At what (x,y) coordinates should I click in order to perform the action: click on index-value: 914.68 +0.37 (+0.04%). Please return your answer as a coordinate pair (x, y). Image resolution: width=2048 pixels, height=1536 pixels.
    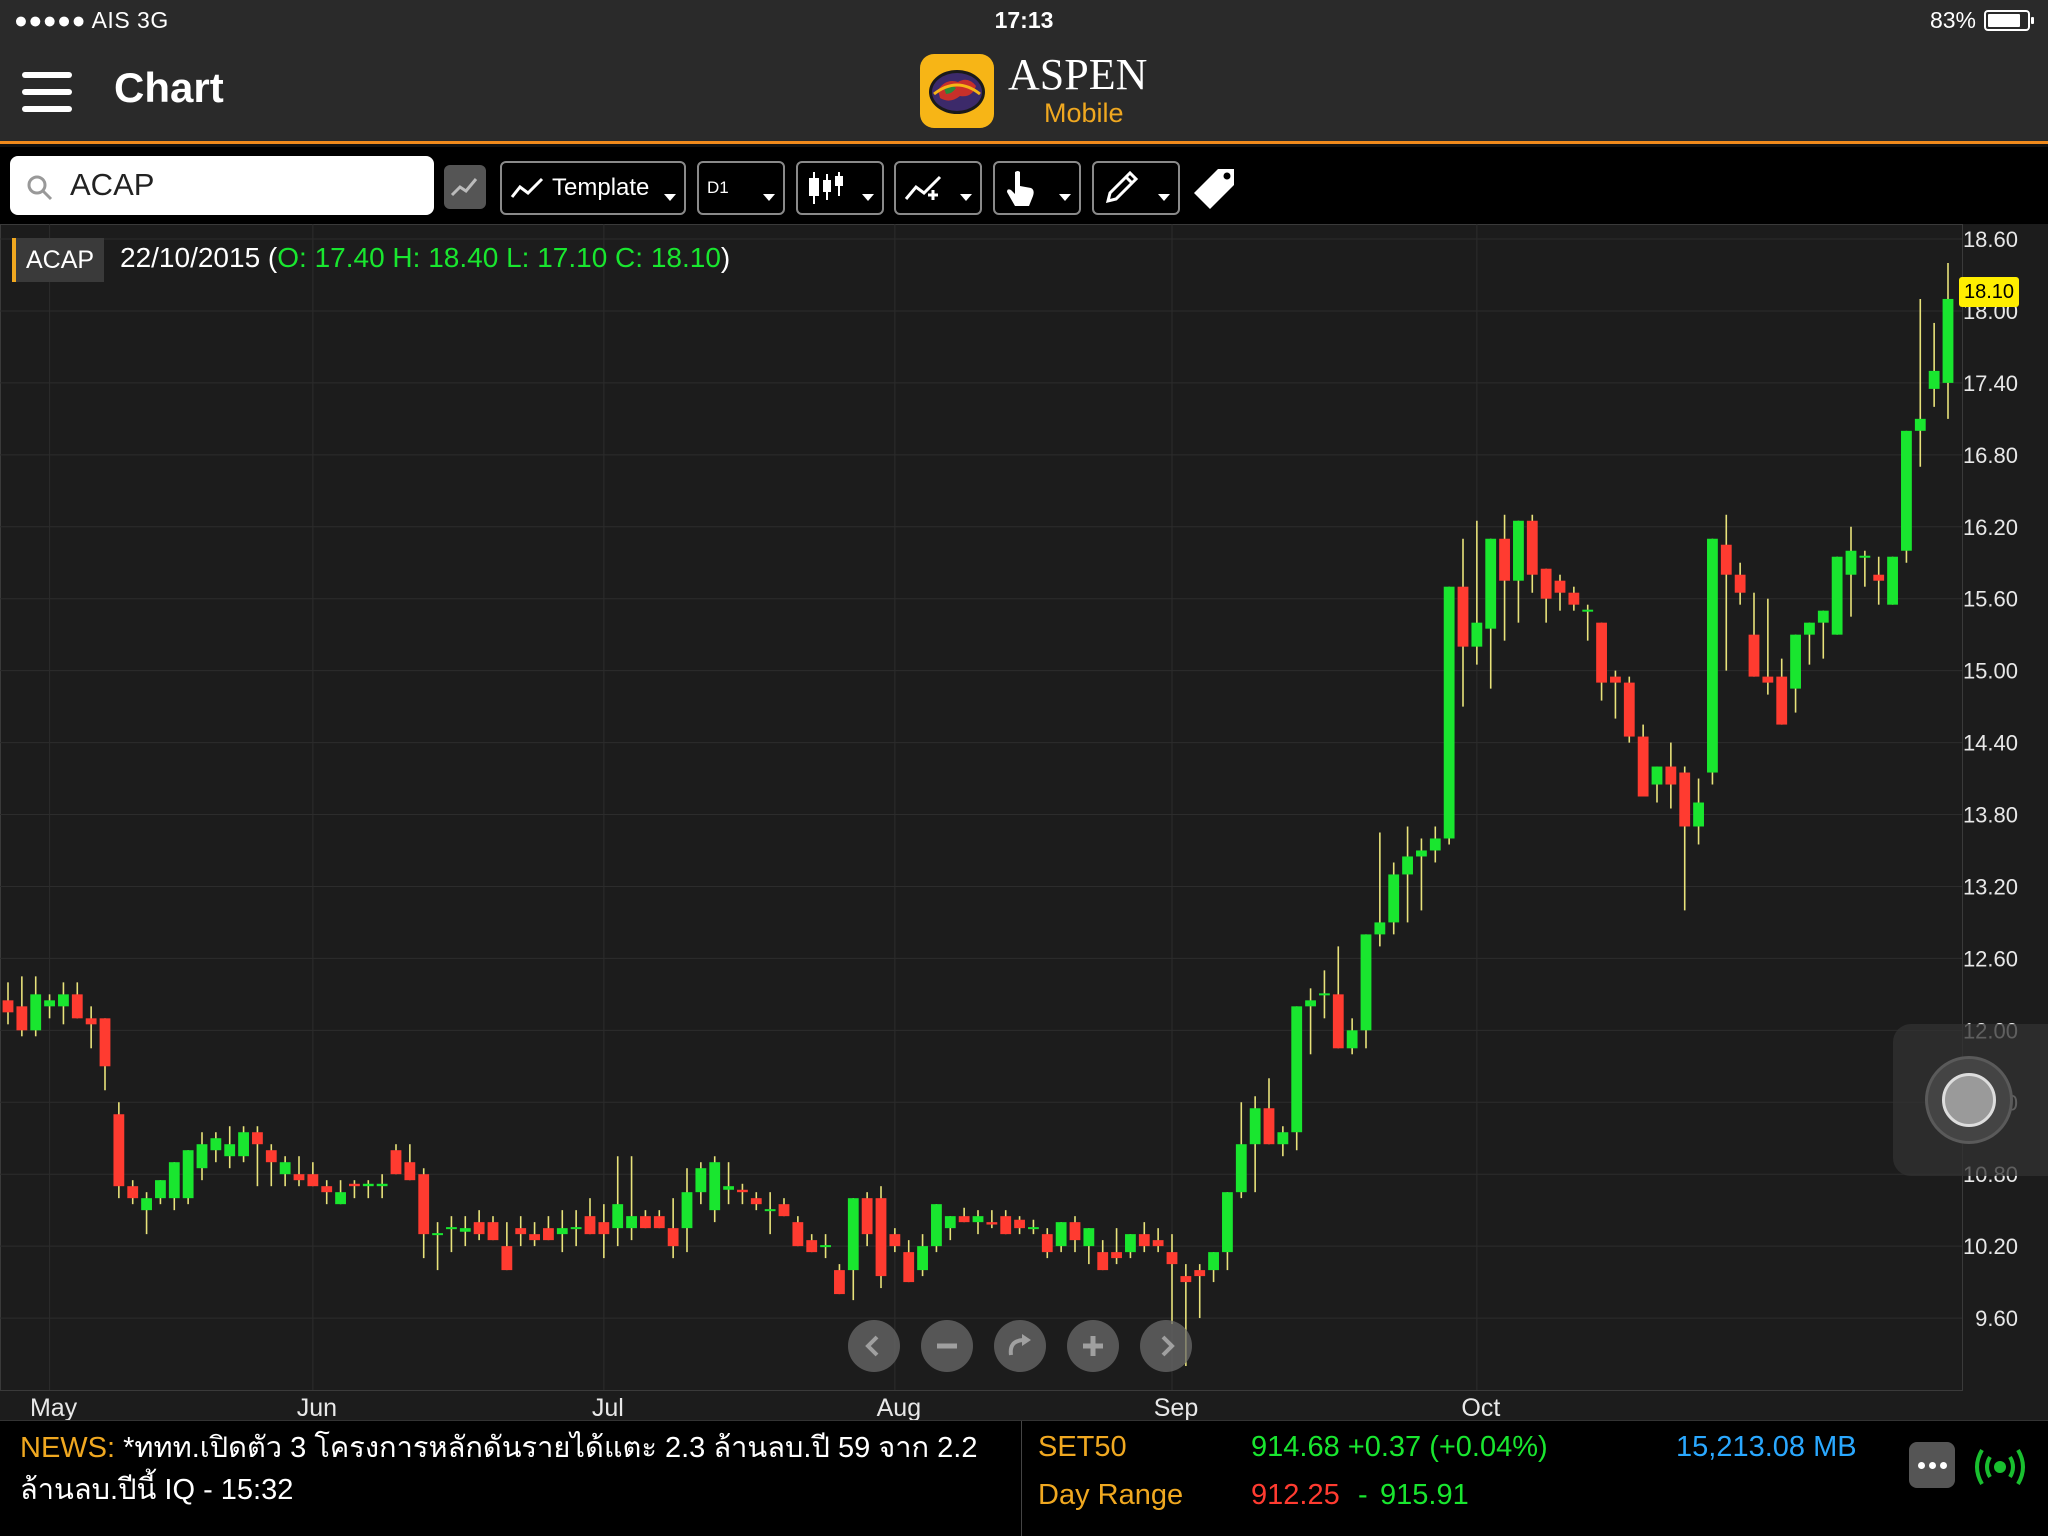
    Looking at the image, I should click on (1399, 1447).